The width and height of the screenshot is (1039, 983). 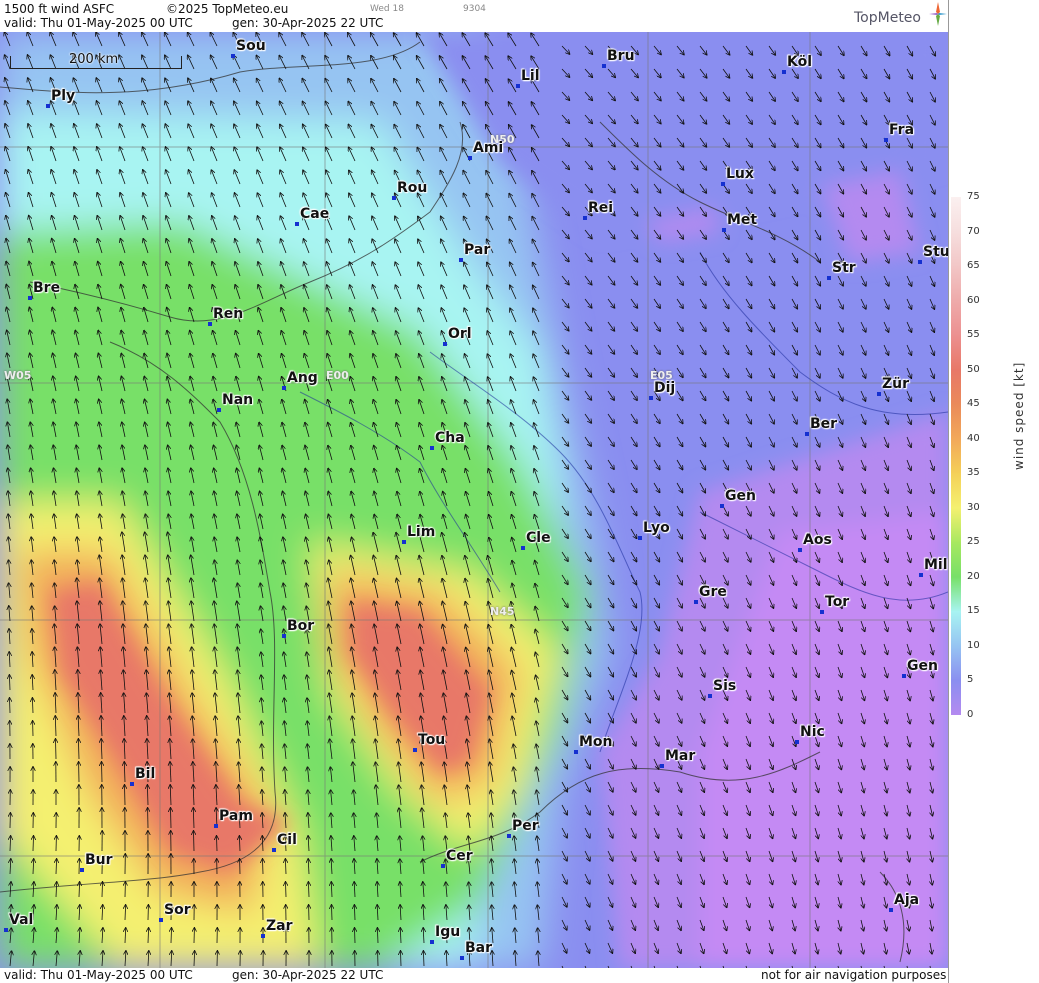 I want to click on city-label: Ply, so click(x=63, y=96).